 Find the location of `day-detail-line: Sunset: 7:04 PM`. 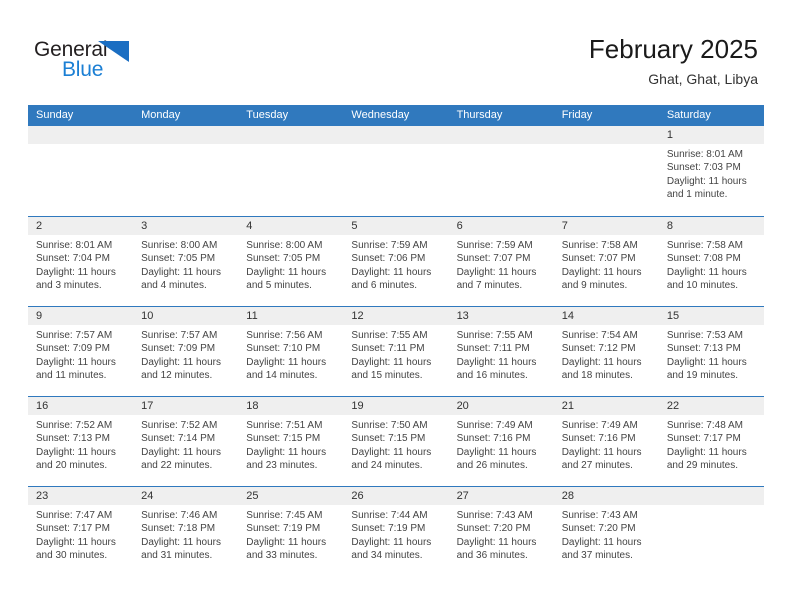

day-detail-line: Sunset: 7:04 PM is located at coordinates (73, 259).